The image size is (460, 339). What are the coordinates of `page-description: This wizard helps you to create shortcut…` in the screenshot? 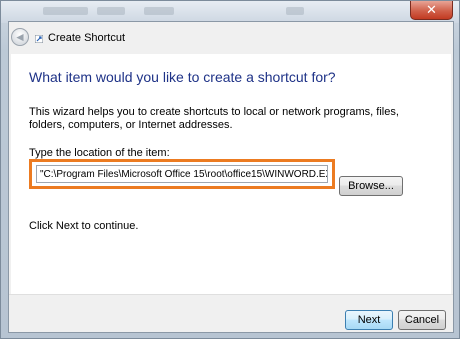 It's located at (214, 118).